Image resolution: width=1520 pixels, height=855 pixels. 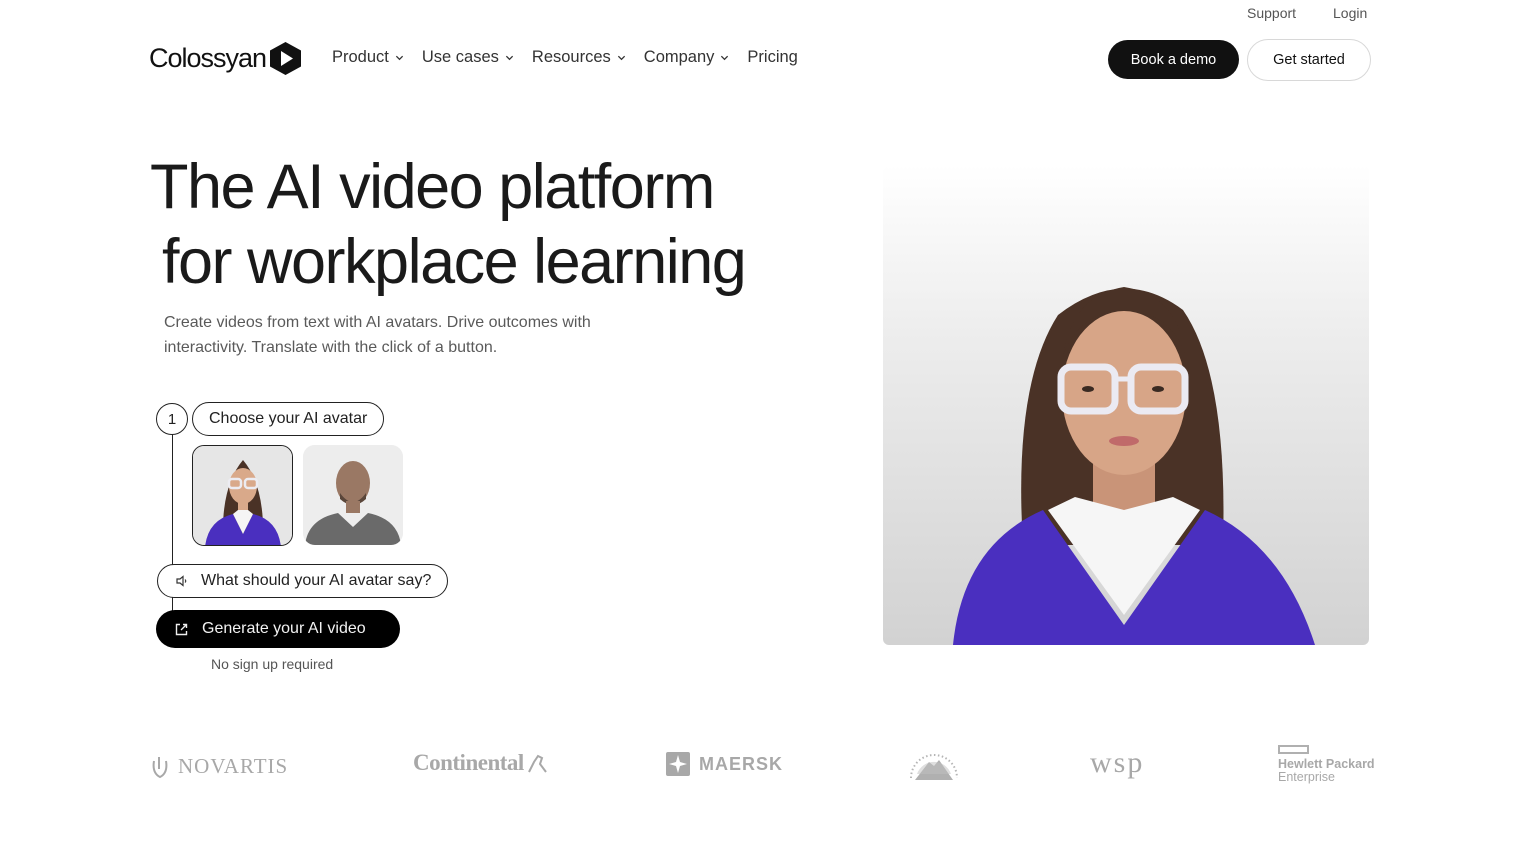 I want to click on nav-resources: Resources, so click(x=579, y=57).